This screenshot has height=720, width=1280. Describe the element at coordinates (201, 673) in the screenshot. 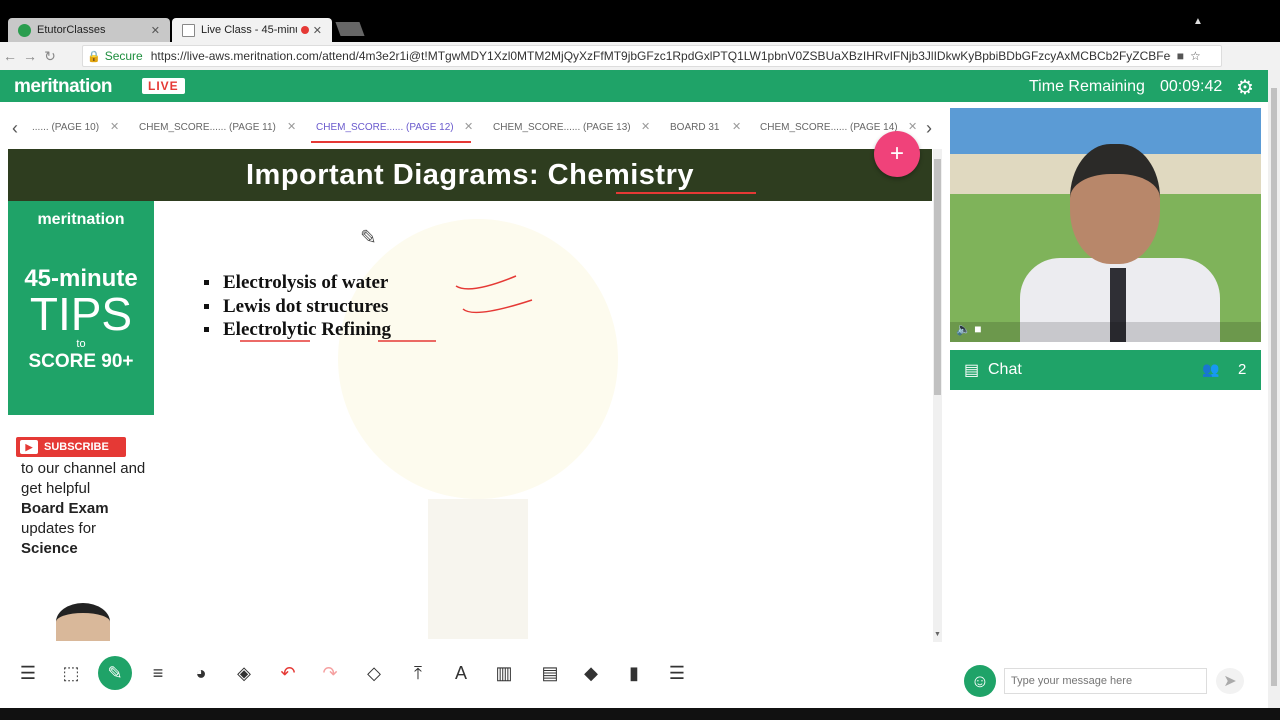

I see `palette-icon: ◕` at that location.